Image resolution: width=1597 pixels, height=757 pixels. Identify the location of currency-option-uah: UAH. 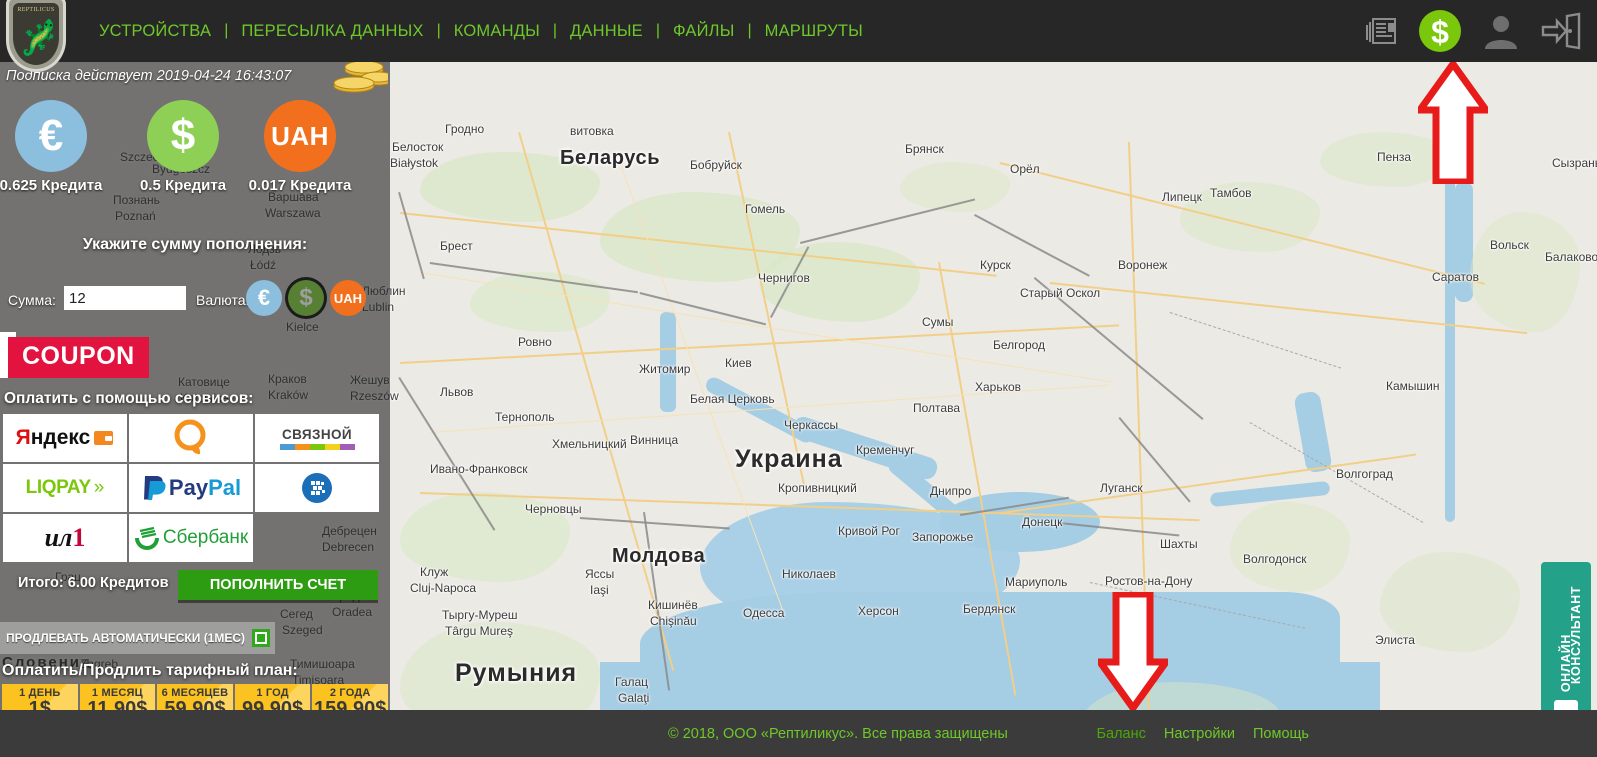
(348, 298).